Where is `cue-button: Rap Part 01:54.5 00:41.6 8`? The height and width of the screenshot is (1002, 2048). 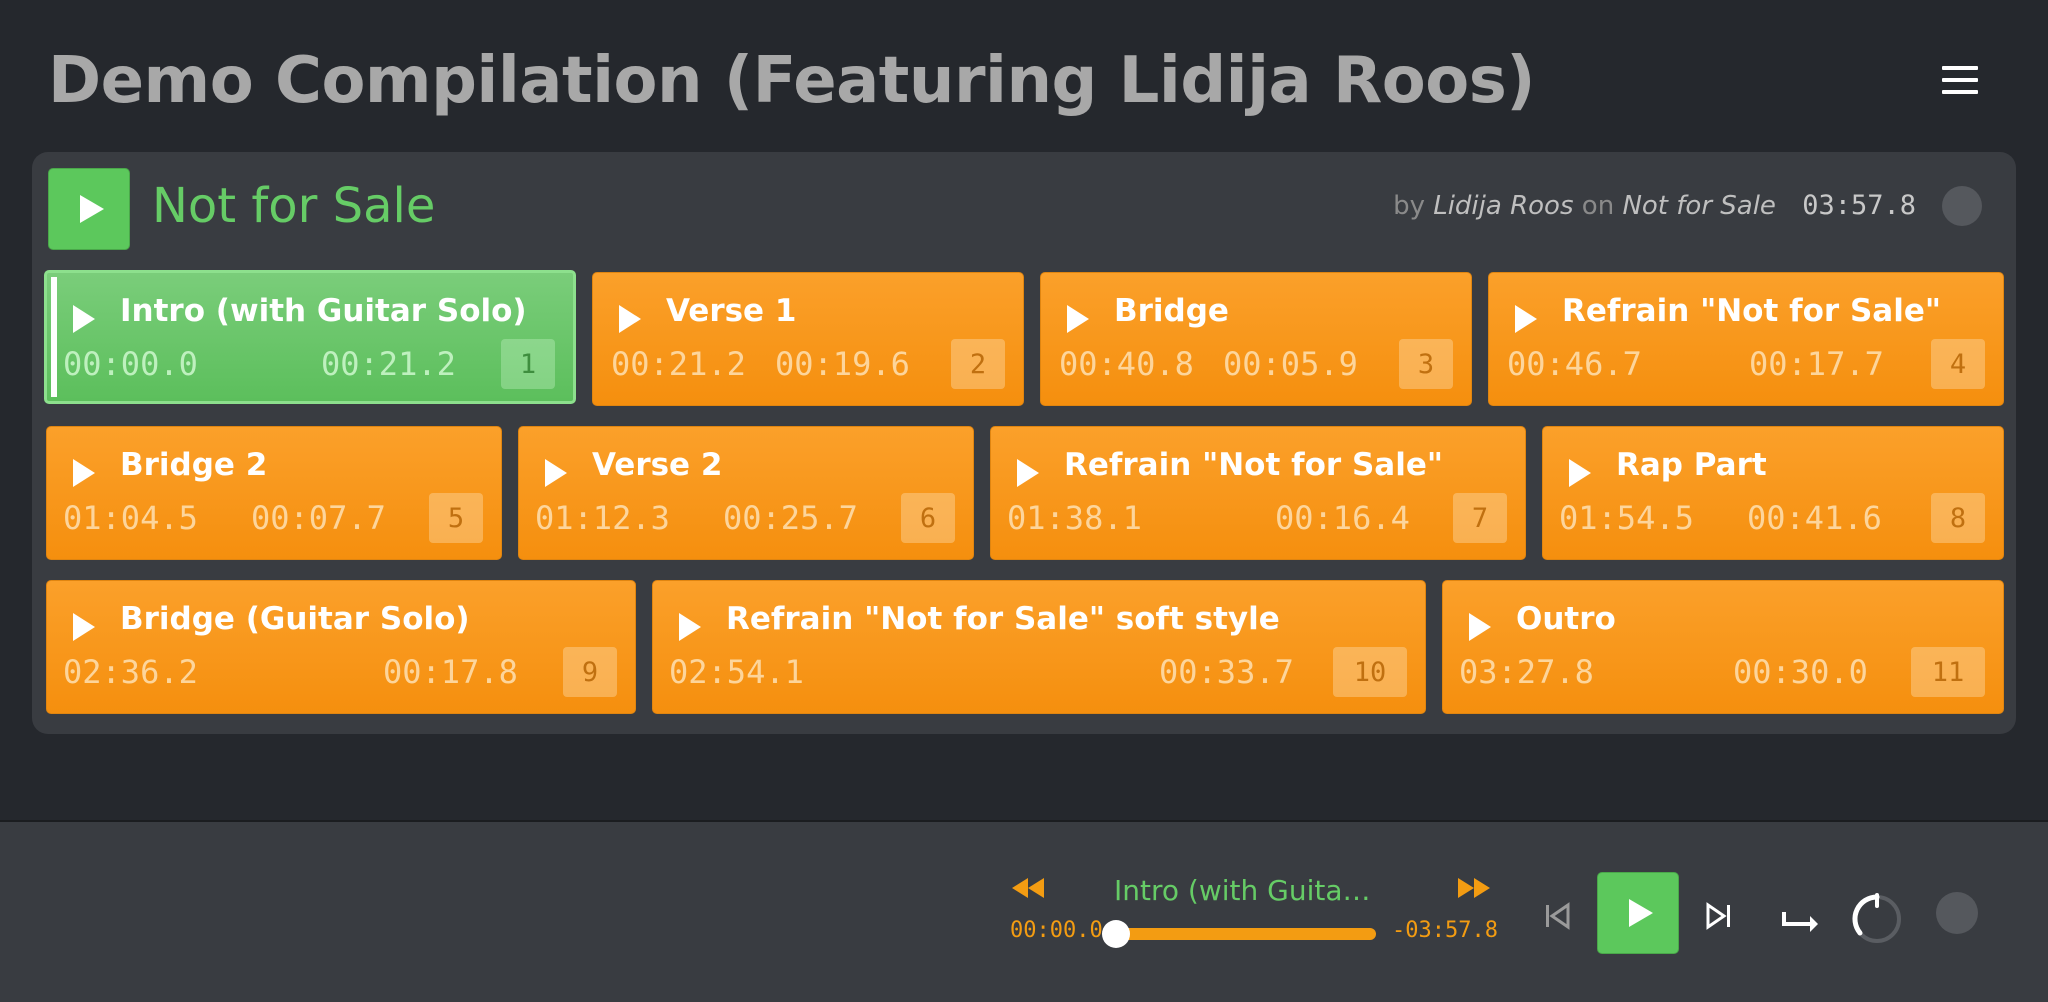
cue-button: Rap Part 01:54.5 00:41.6 8 is located at coordinates (1773, 493).